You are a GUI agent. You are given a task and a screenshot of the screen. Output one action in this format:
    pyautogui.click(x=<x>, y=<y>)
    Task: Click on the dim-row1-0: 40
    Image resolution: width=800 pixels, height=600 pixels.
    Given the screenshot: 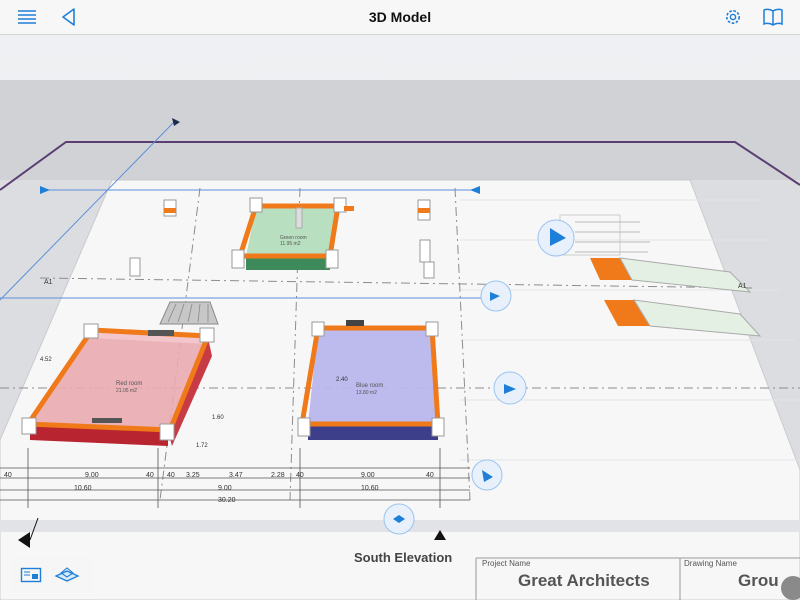 What is the action you would take?
    pyautogui.click(x=8, y=475)
    